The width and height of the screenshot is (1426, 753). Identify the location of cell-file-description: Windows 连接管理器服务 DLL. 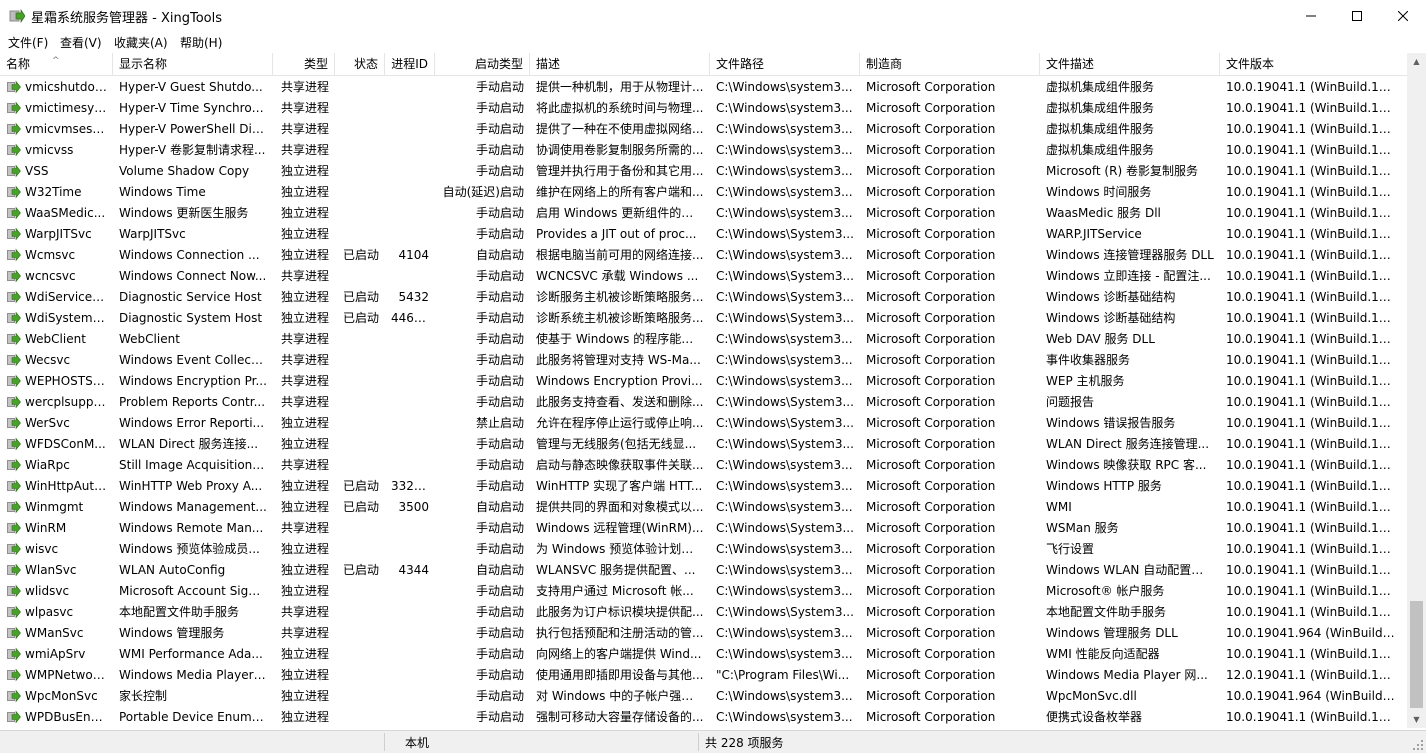
(1130, 255).